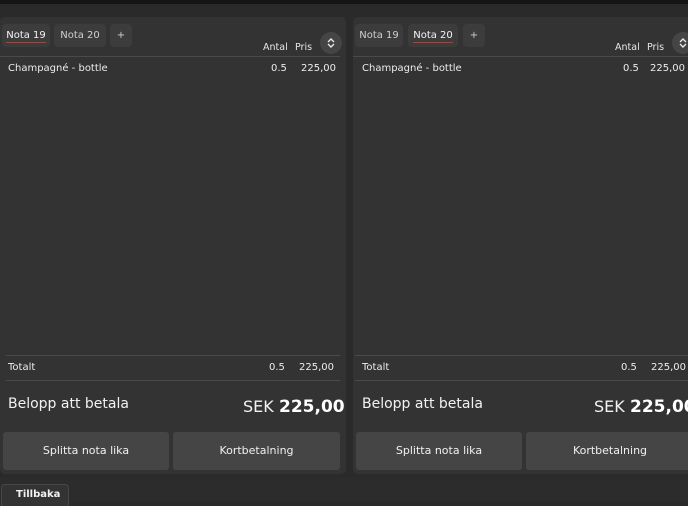 The width and height of the screenshot is (688, 506). I want to click on top-strip, so click(344, 2).